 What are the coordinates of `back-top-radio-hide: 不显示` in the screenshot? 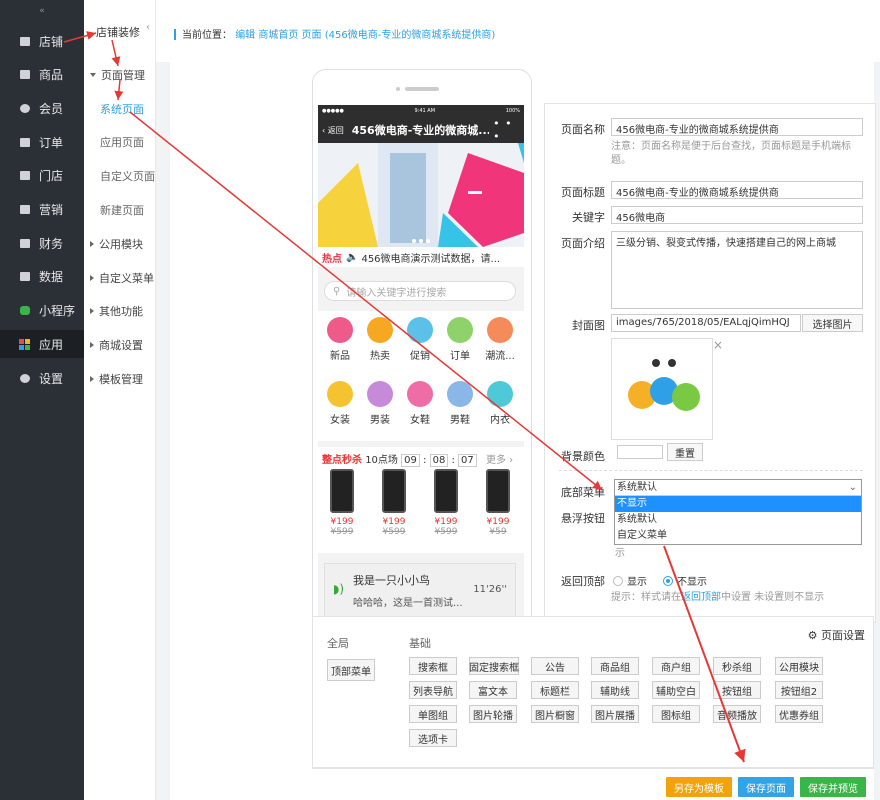 It's located at (685, 580).